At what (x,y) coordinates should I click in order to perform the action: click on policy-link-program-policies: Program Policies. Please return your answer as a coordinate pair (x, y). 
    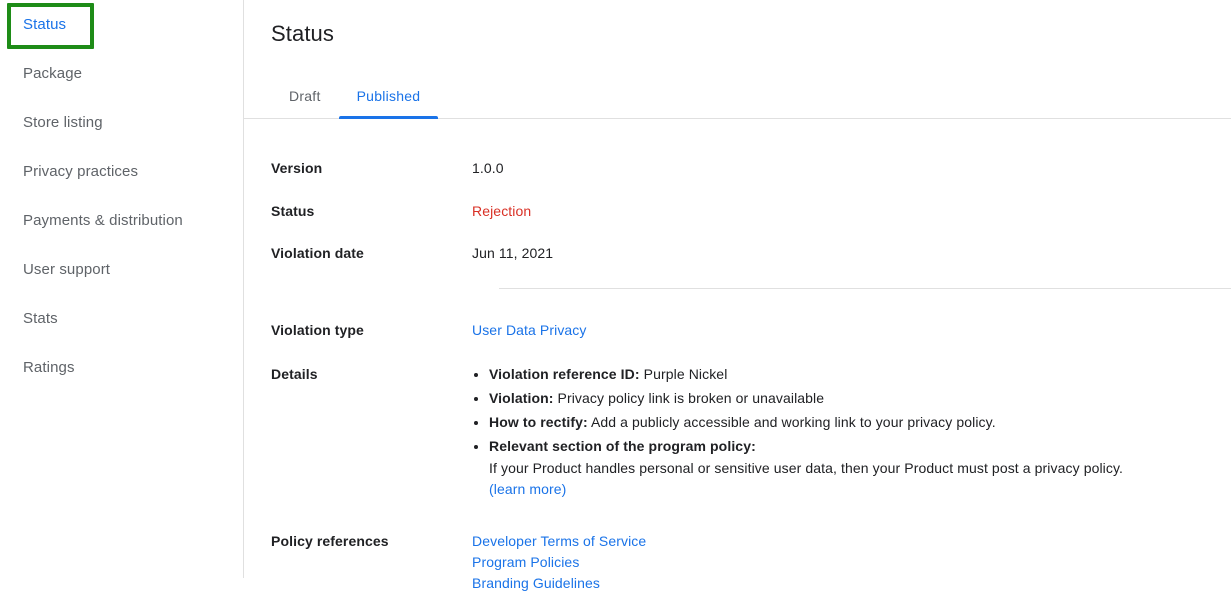
    Looking at the image, I should click on (847, 562).